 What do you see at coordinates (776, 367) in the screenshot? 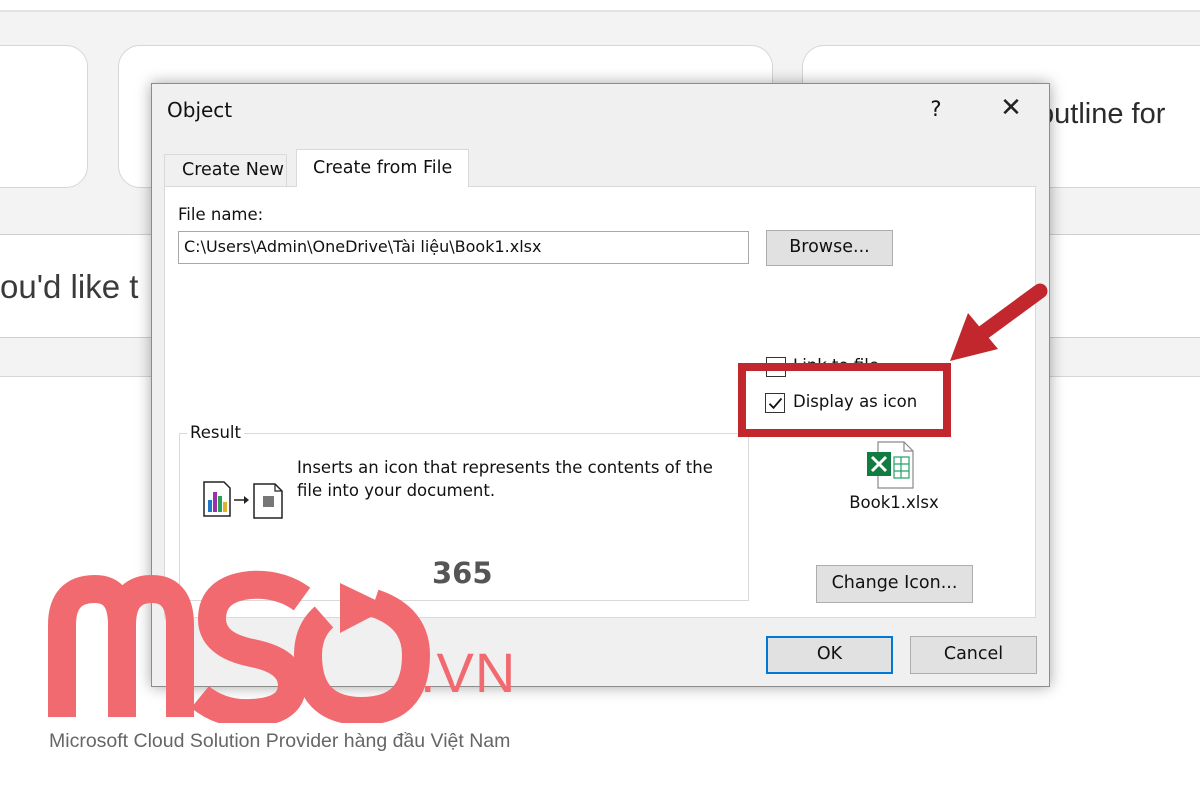
I see `link-to-file-checkbox` at bounding box center [776, 367].